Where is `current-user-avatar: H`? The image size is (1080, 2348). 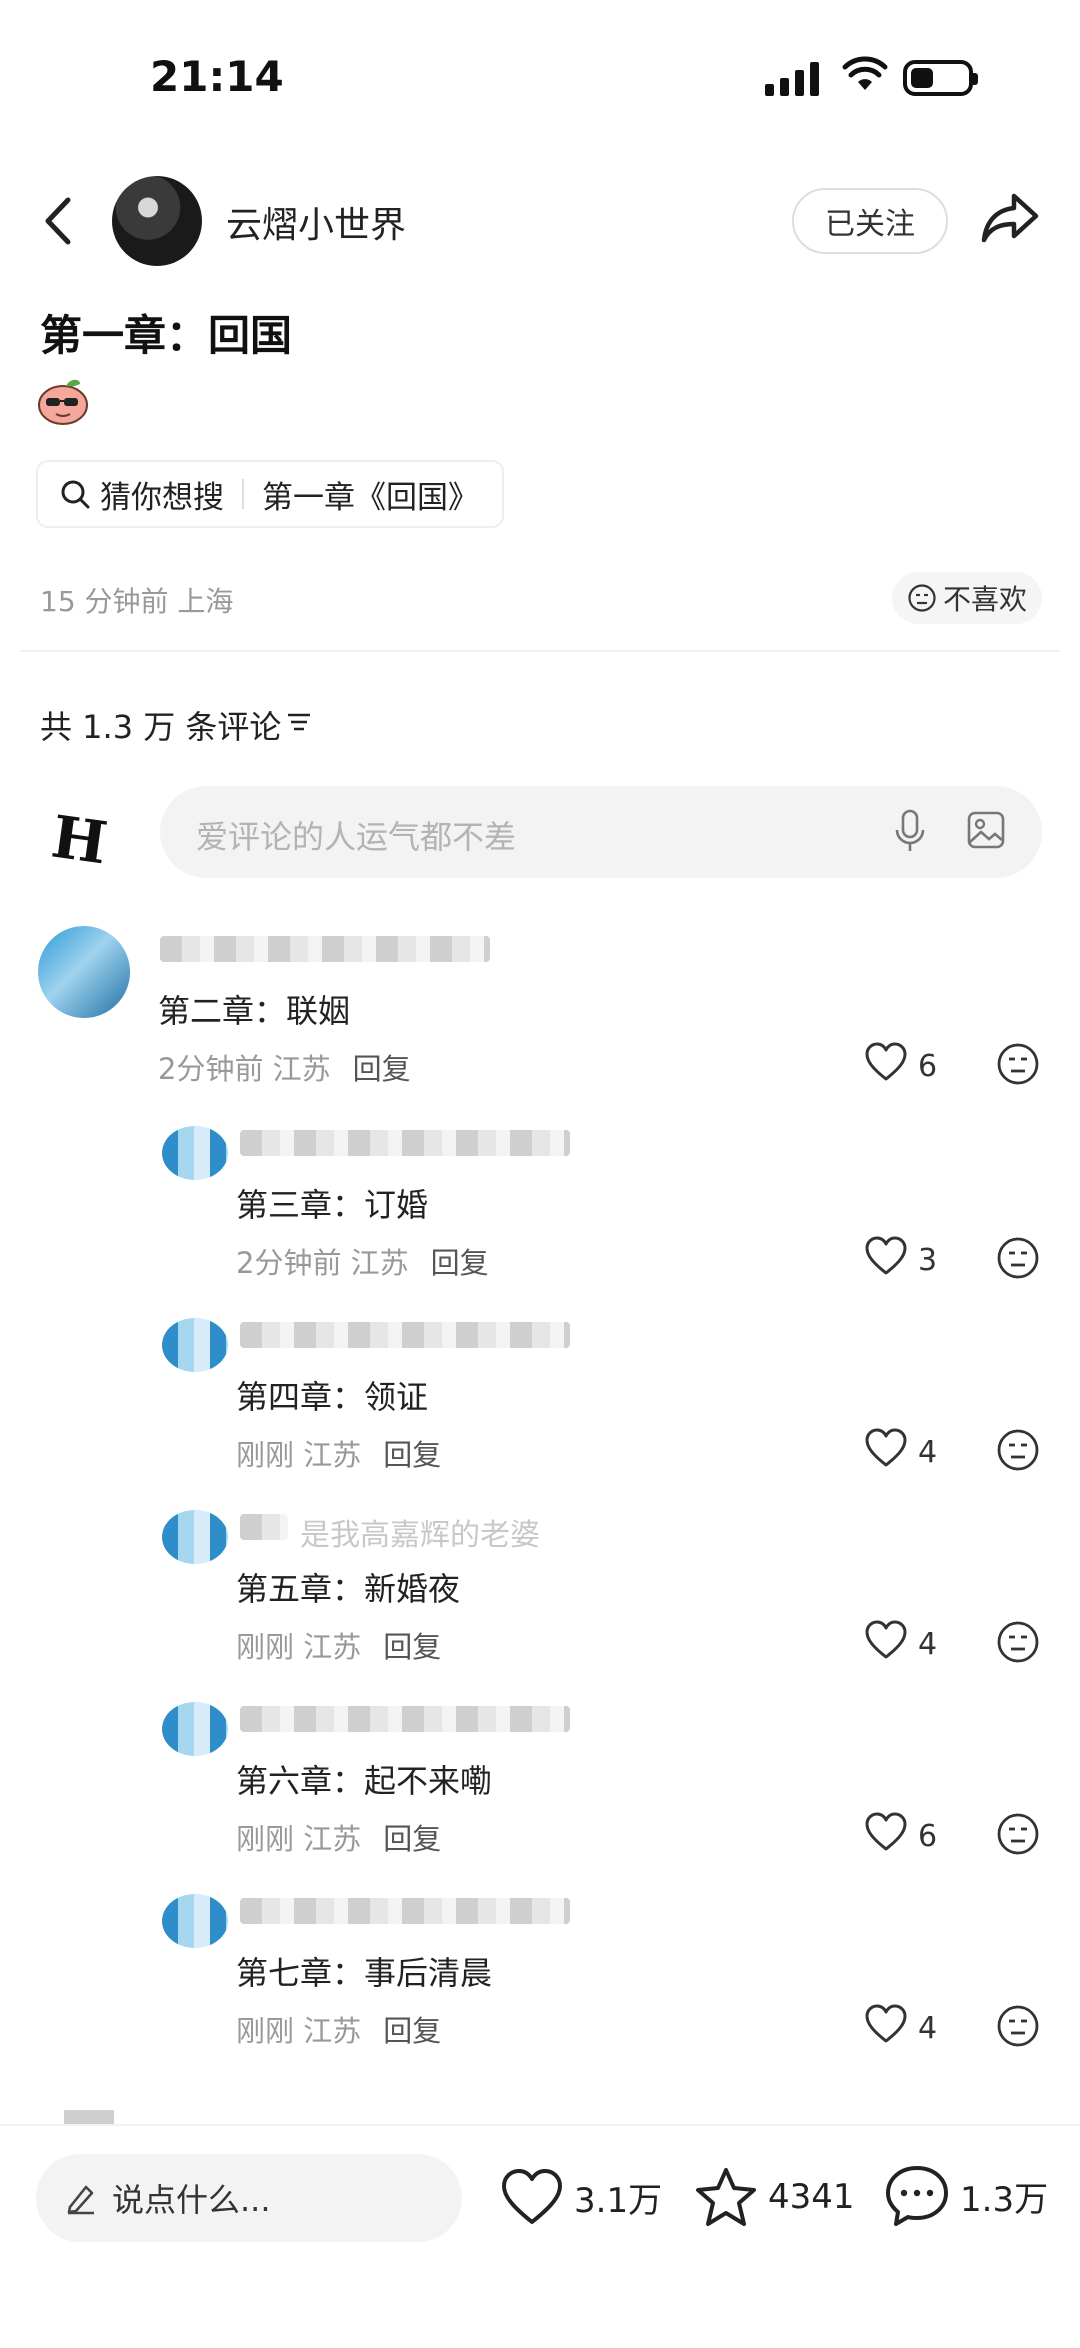
current-user-avatar: H is located at coordinates (79, 840).